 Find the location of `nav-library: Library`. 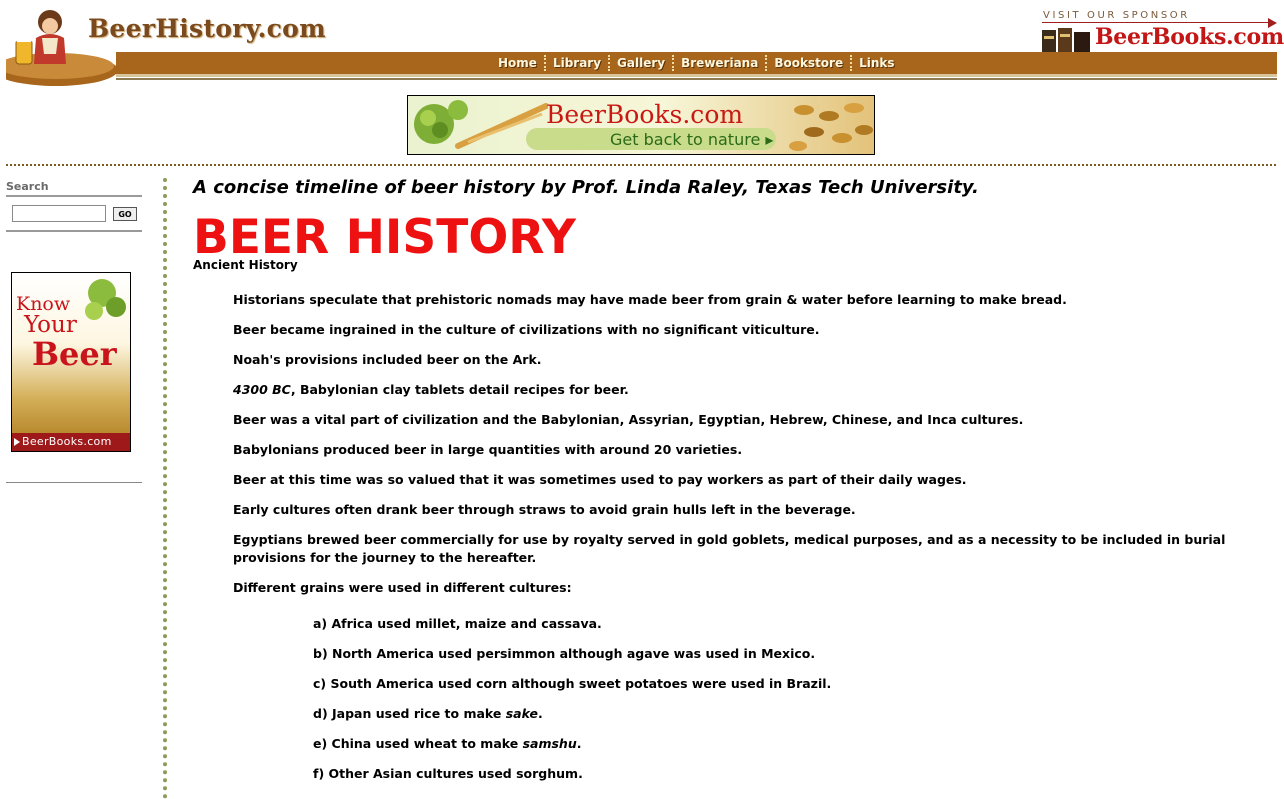

nav-library: Library is located at coordinates (577, 63).